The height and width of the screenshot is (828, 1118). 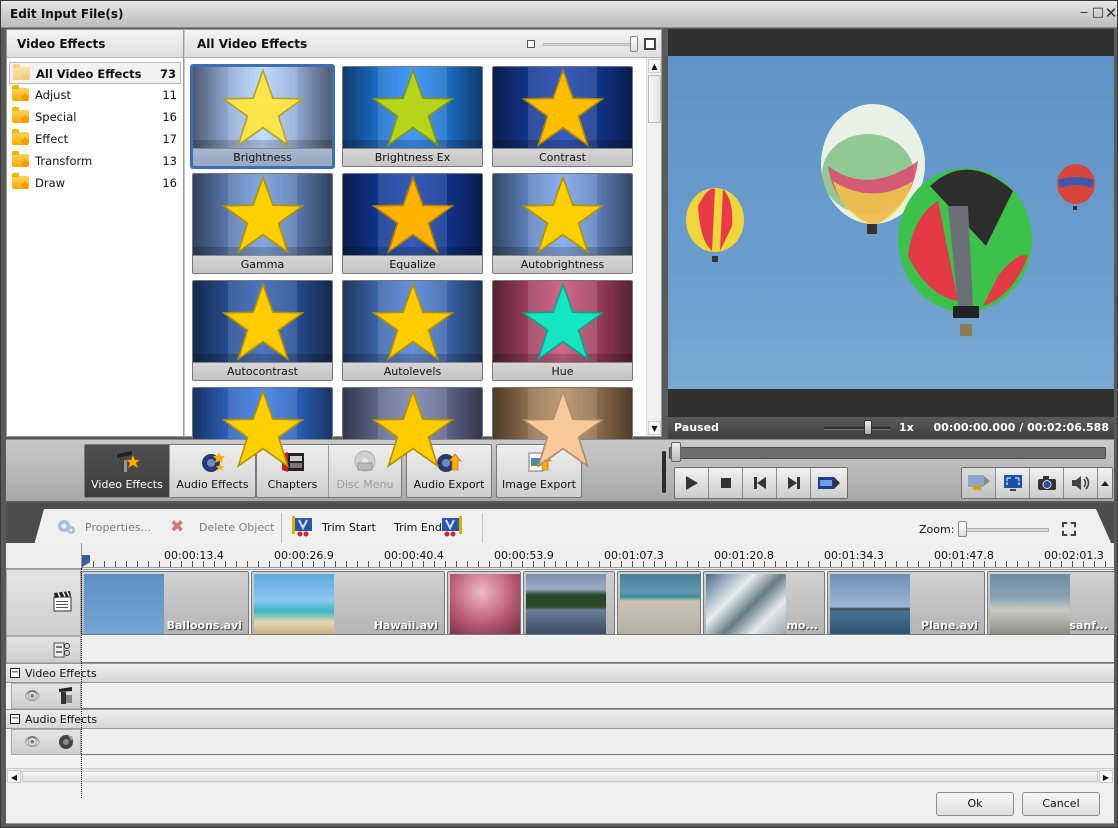 I want to click on category-item: ★ Effect 17, so click(x=95, y=139).